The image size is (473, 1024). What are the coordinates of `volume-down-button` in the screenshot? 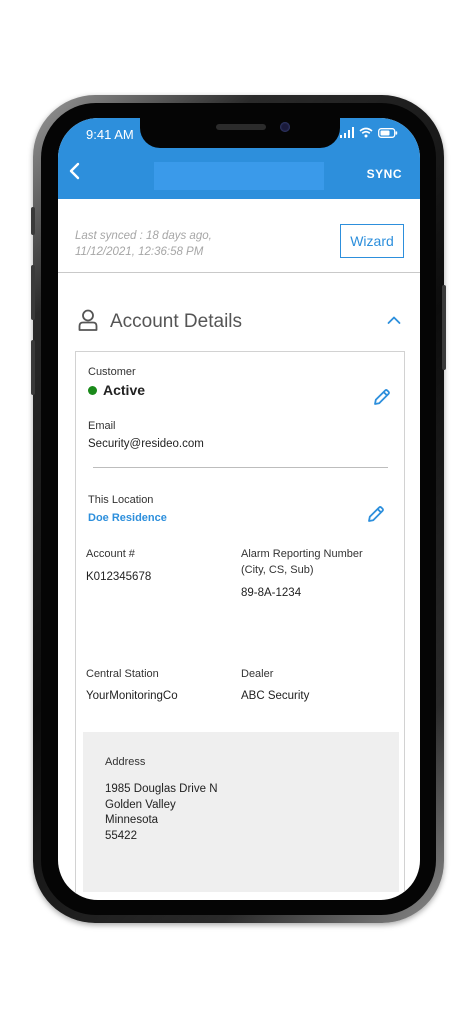 It's located at (33, 367).